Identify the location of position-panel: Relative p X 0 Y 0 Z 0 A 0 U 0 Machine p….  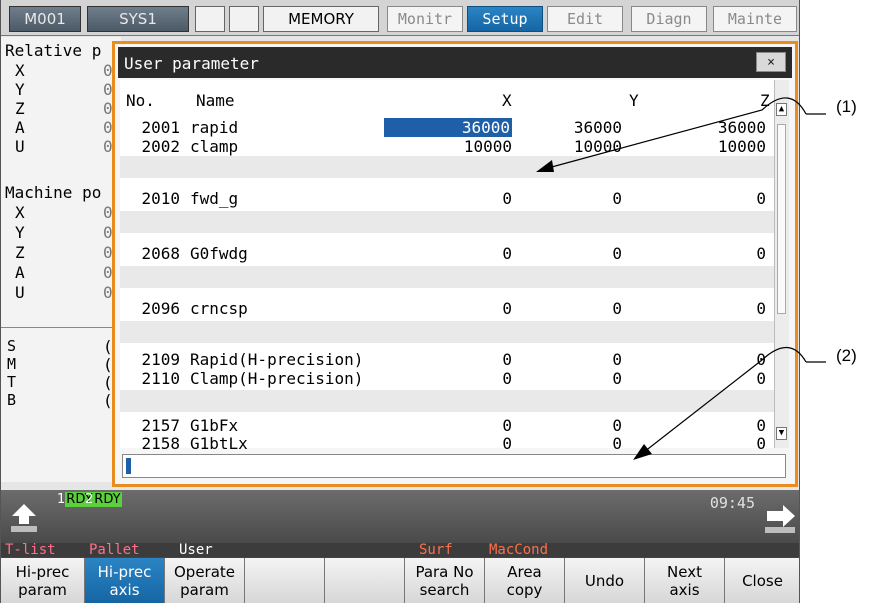
(61, 259).